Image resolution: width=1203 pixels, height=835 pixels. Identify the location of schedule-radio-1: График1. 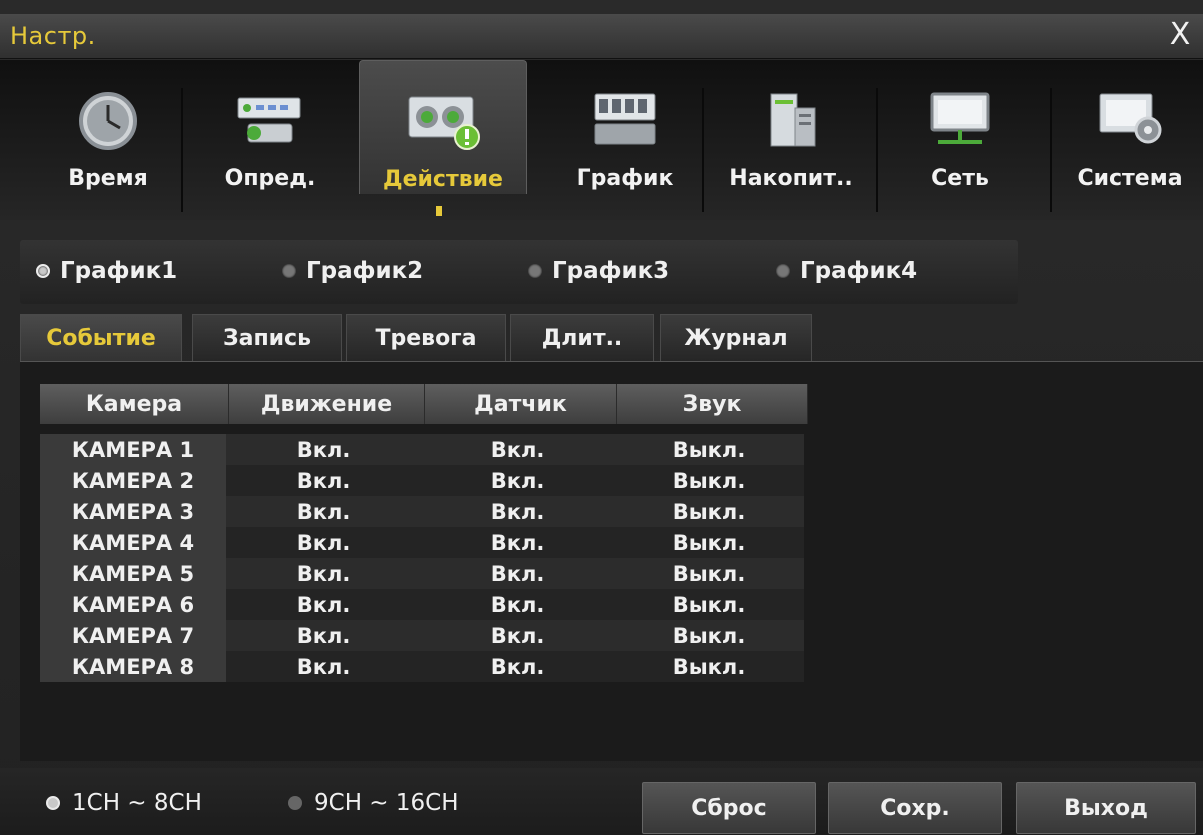
(106, 271).